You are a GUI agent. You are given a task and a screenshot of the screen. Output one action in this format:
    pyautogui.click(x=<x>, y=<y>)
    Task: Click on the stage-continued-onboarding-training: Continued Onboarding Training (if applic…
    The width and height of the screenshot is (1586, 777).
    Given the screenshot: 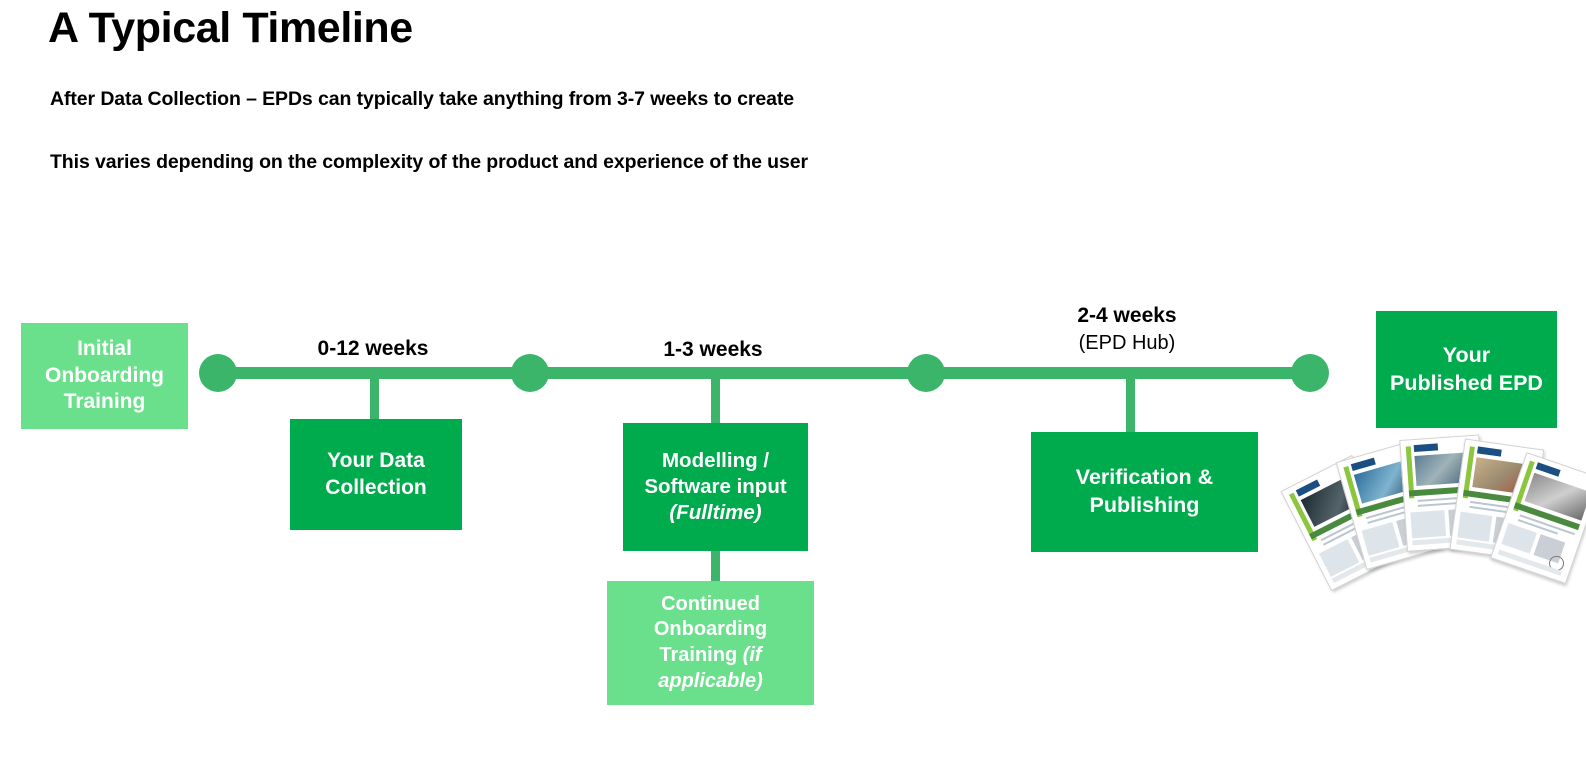 What is the action you would take?
    pyautogui.click(x=710, y=643)
    